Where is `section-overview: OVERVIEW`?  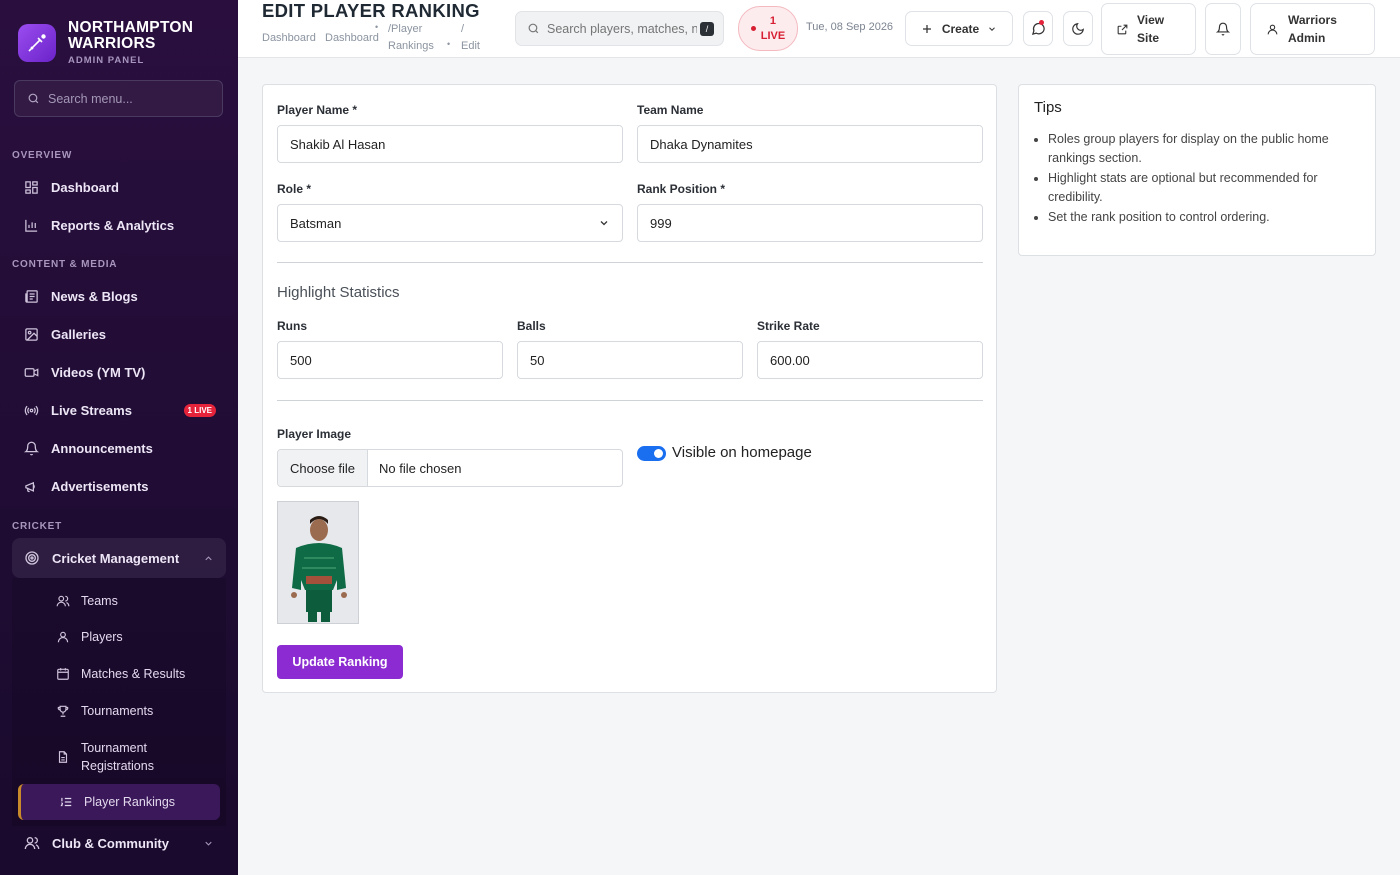
section-overview: OVERVIEW is located at coordinates (42, 155).